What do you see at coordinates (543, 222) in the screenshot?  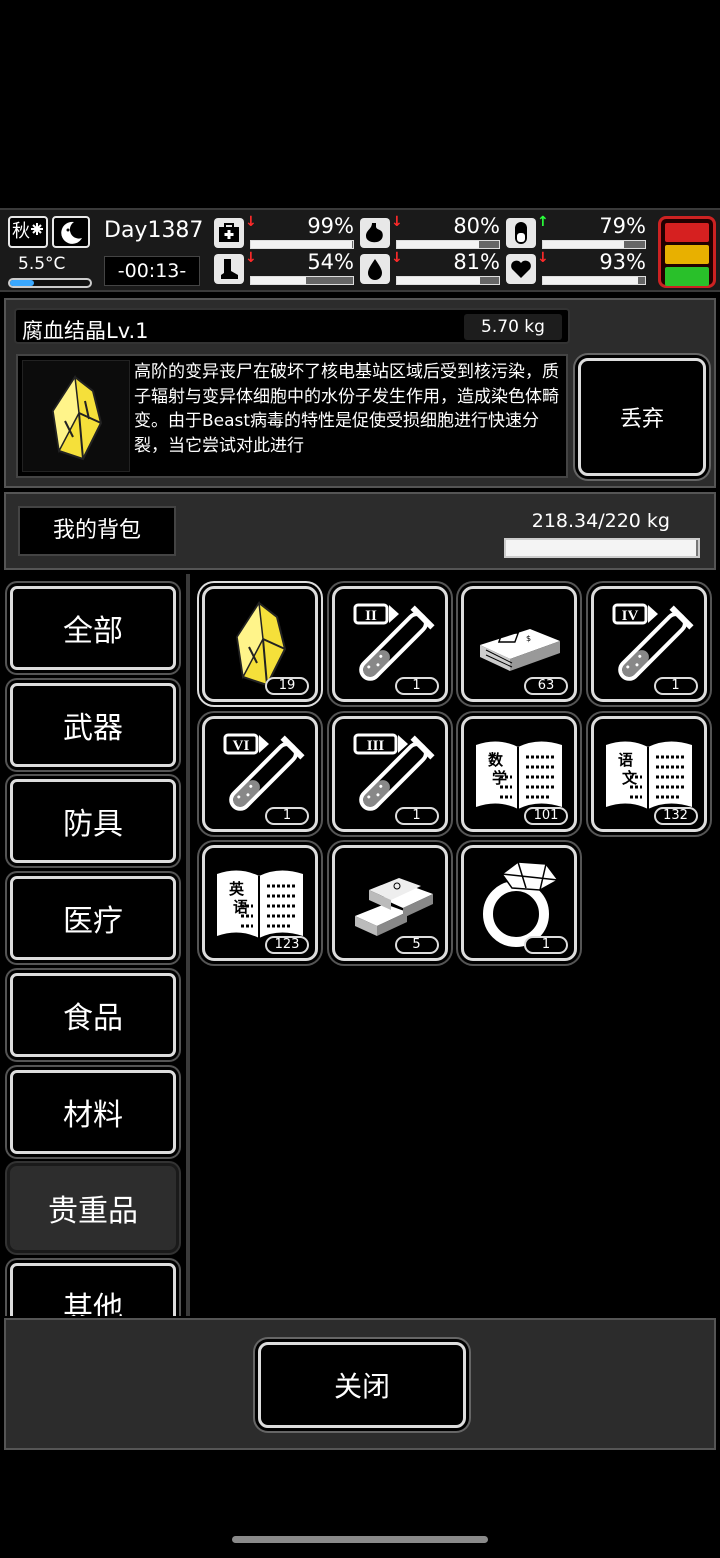 I see `trend-up-icon: ↑` at bounding box center [543, 222].